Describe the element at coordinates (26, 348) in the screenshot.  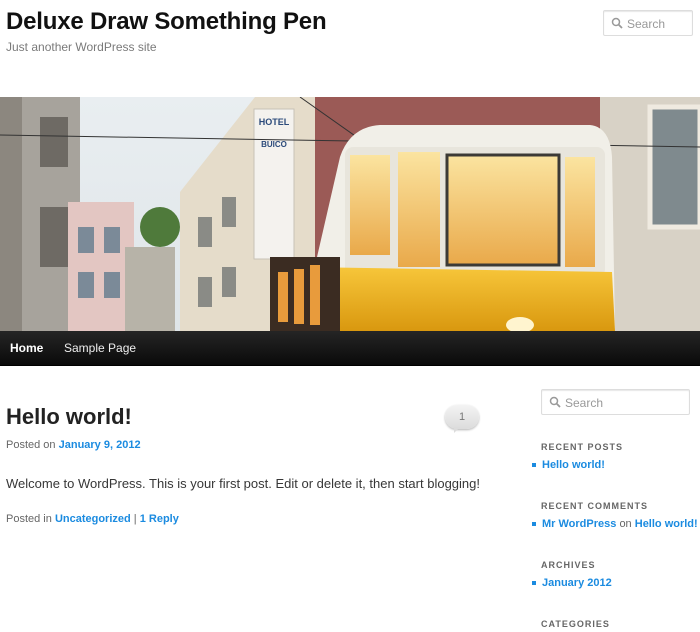
I see `nav-item-home: Home` at that location.